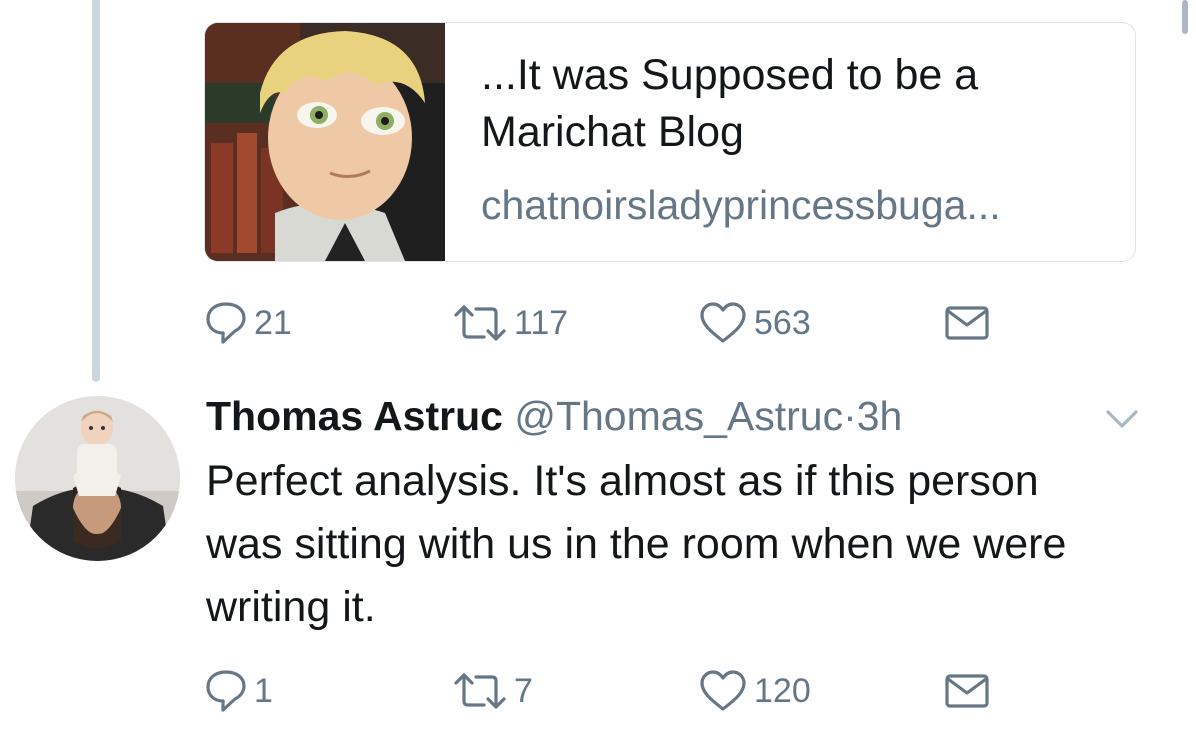 The width and height of the screenshot is (1196, 731). What do you see at coordinates (604, 323) in the screenshot?
I see `tweet-action-bar: 21 117 563` at bounding box center [604, 323].